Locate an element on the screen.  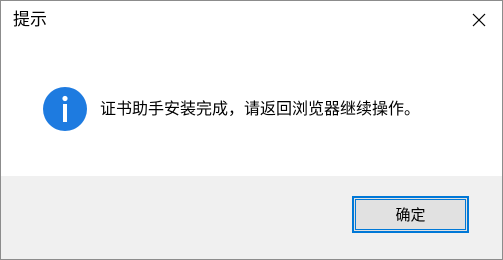
dialog-title: 提示 is located at coordinates (30, 20).